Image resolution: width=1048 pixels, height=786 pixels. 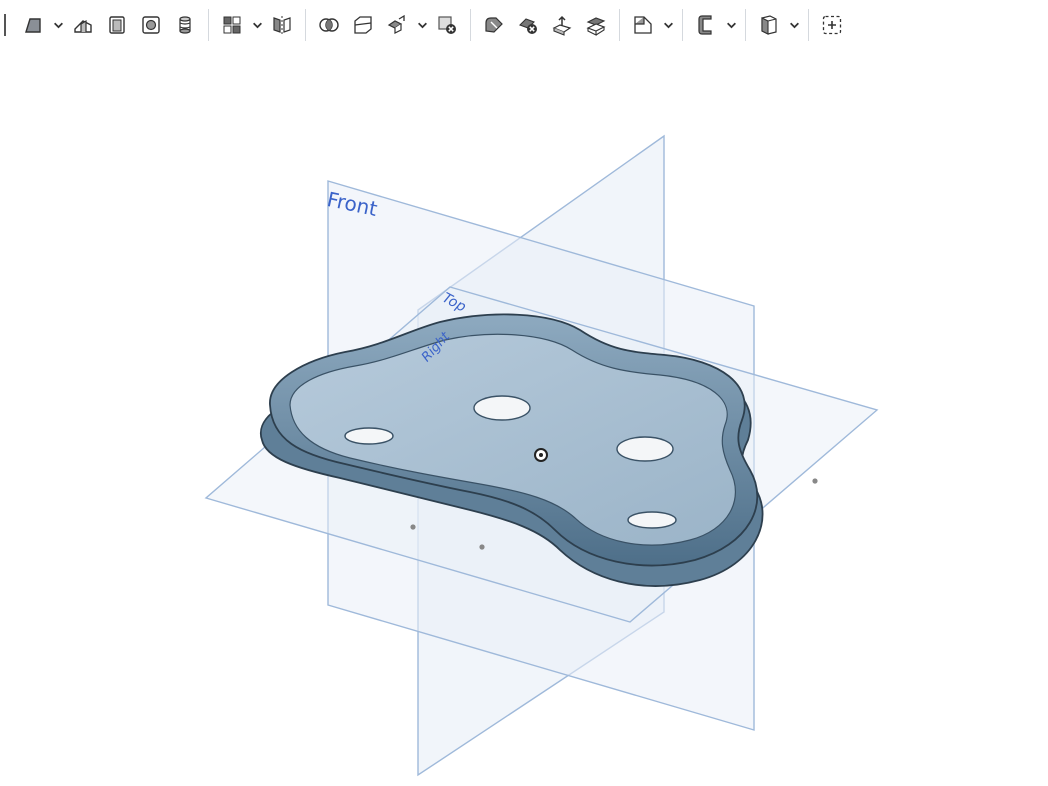 What do you see at coordinates (832, 25) in the screenshot?
I see `add-custom-feature-icon` at bounding box center [832, 25].